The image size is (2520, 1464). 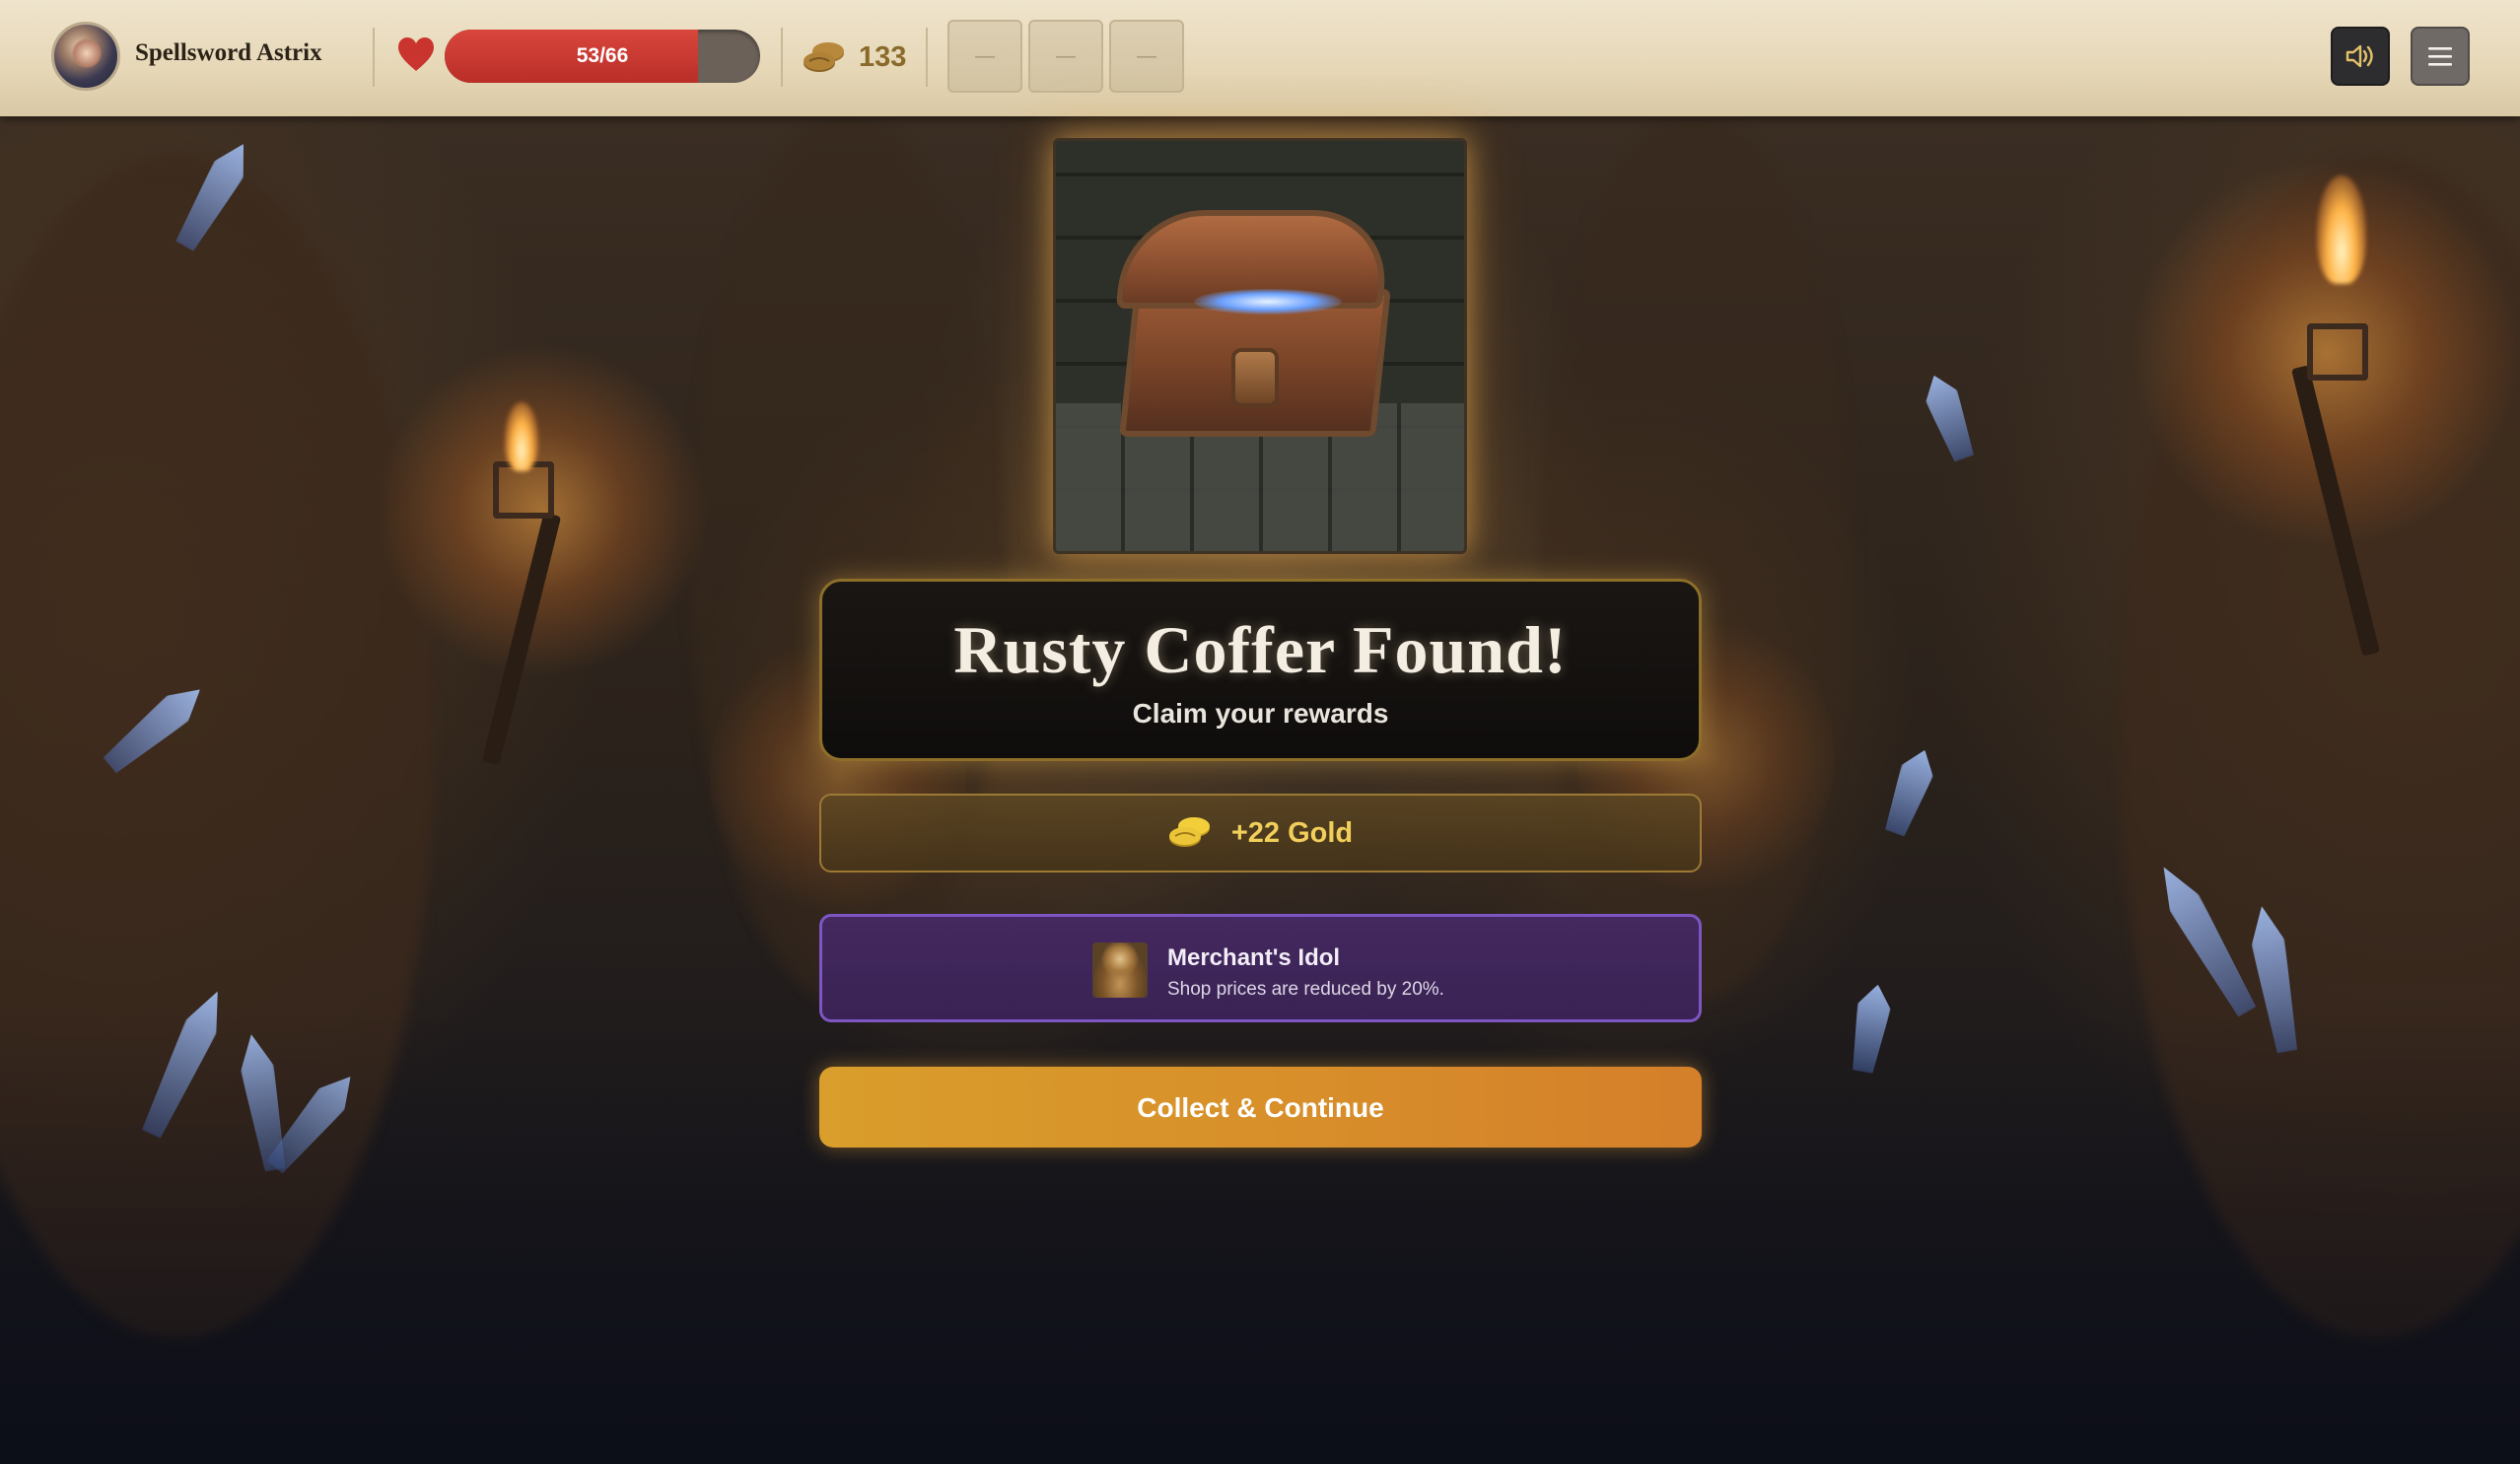 I want to click on player-name: Spellsword Astrix, so click(x=228, y=52).